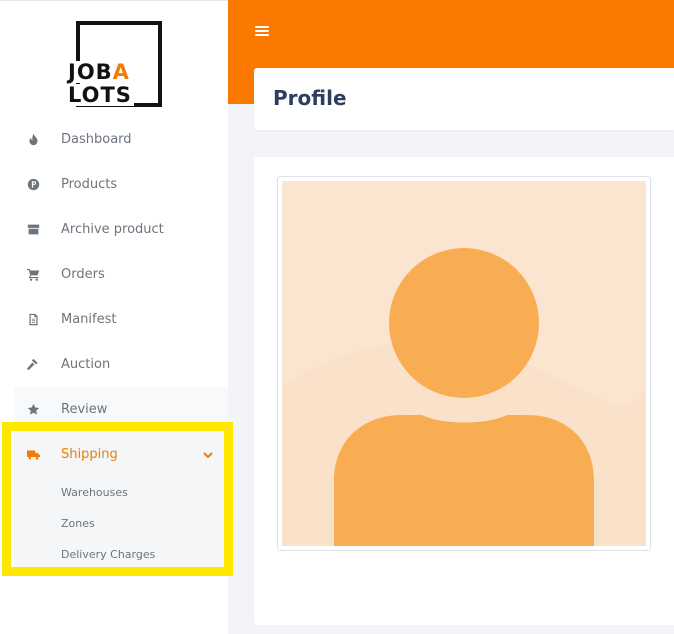 The image size is (674, 634). I want to click on sidebar-subitem-delivery-charges: Delivery Charges, so click(121, 554).